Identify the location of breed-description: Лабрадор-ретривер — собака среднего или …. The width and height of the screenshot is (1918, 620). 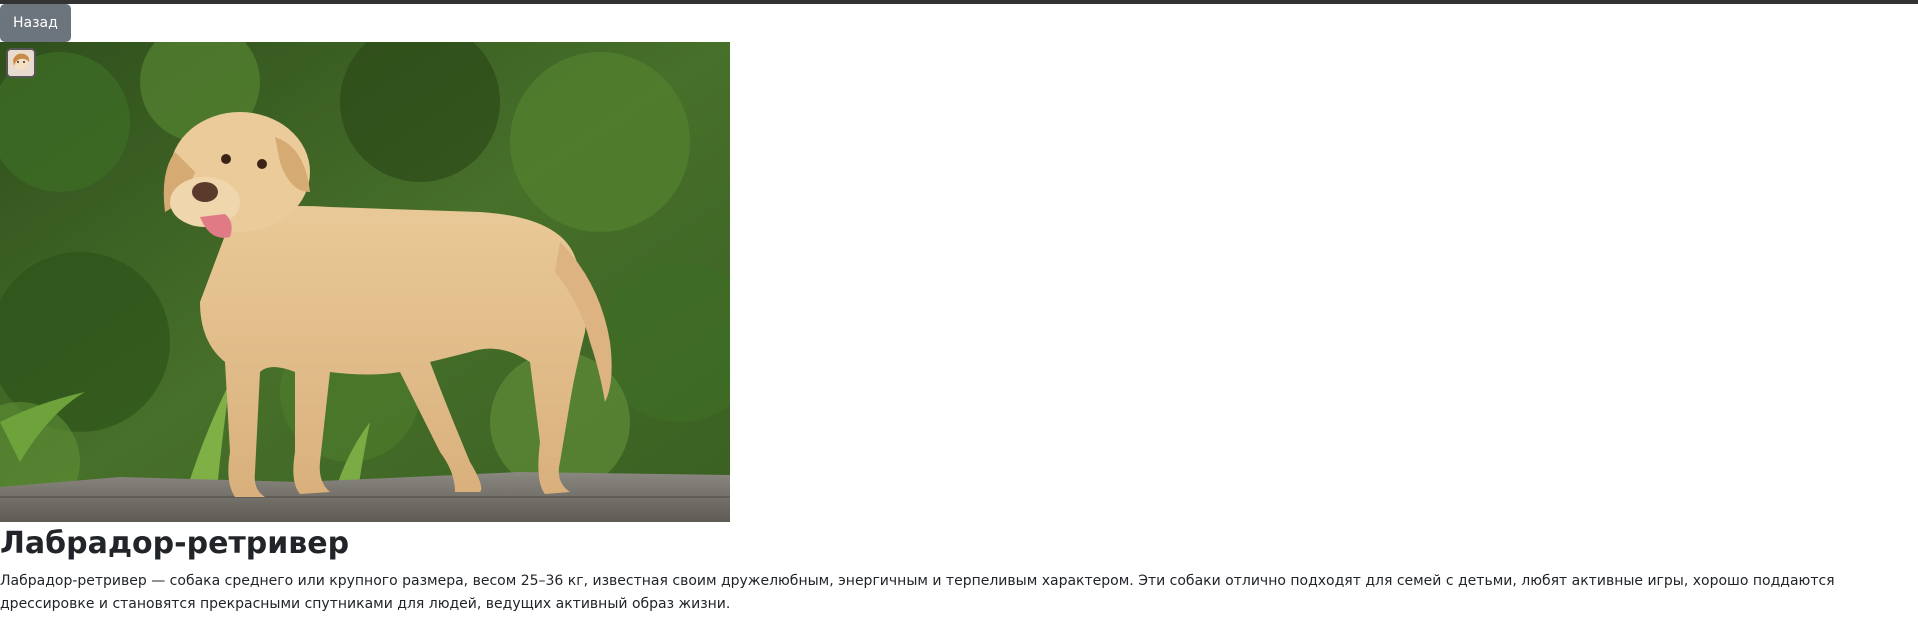
(917, 592).